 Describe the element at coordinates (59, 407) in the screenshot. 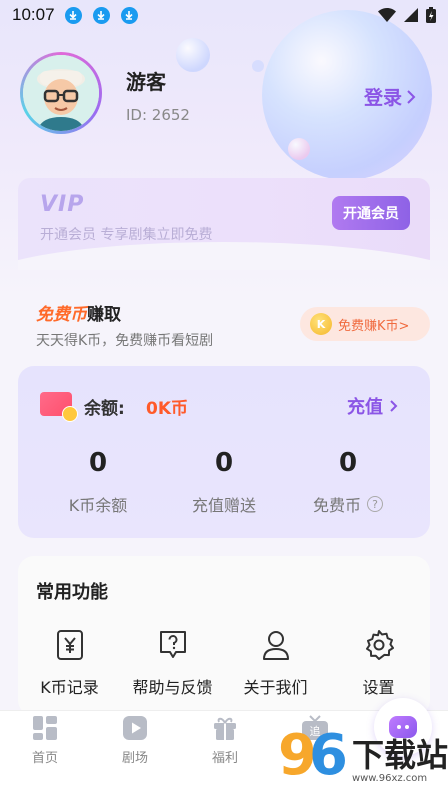

I see `wallet-icon` at that location.